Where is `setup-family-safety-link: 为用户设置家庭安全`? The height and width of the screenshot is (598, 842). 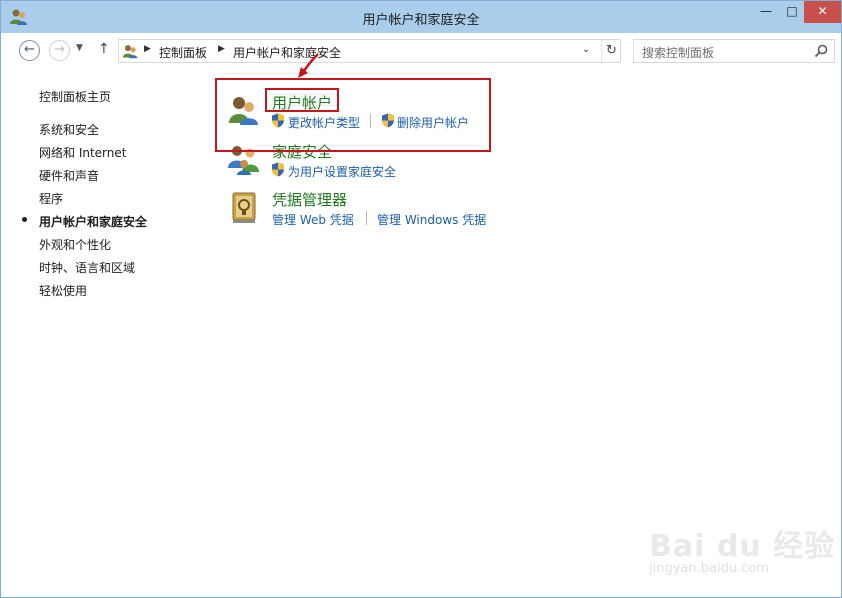 setup-family-safety-link: 为用户设置家庭安全 is located at coordinates (342, 171).